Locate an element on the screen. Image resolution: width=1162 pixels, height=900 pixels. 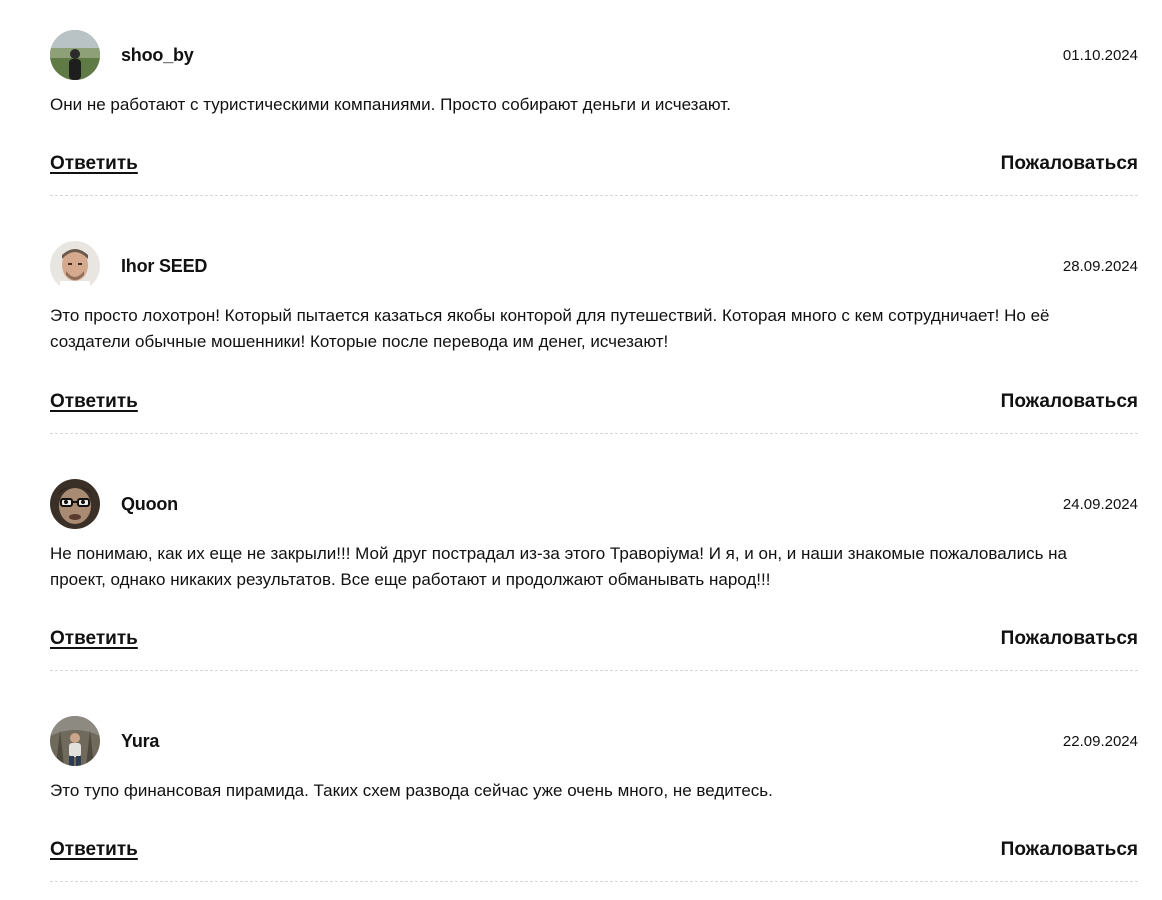
author-name: Quoon is located at coordinates (149, 504).